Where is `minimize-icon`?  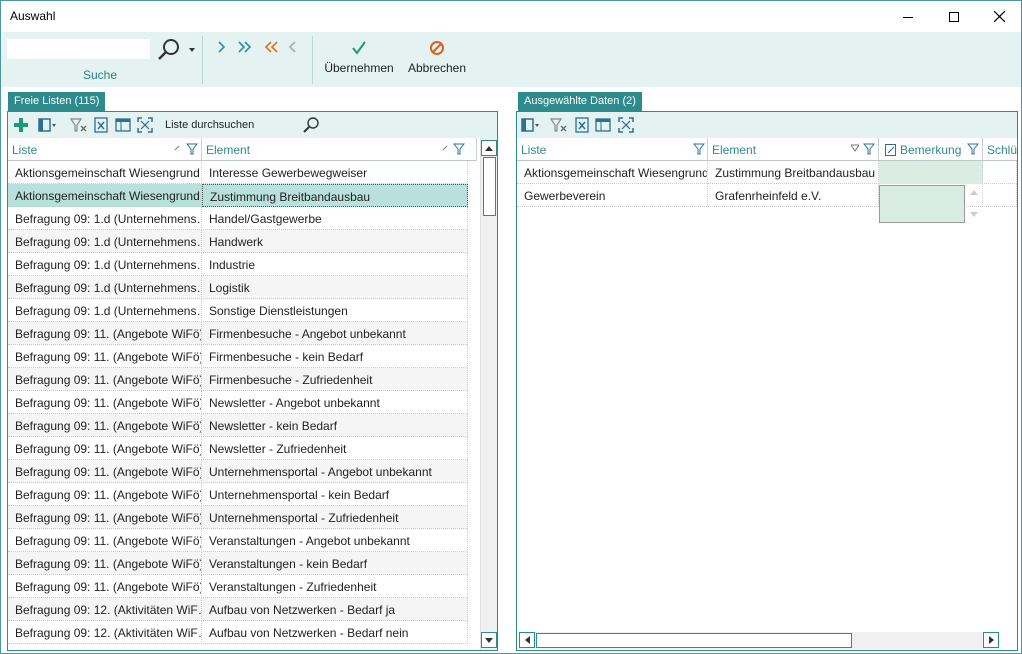
minimize-icon is located at coordinates (908, 17).